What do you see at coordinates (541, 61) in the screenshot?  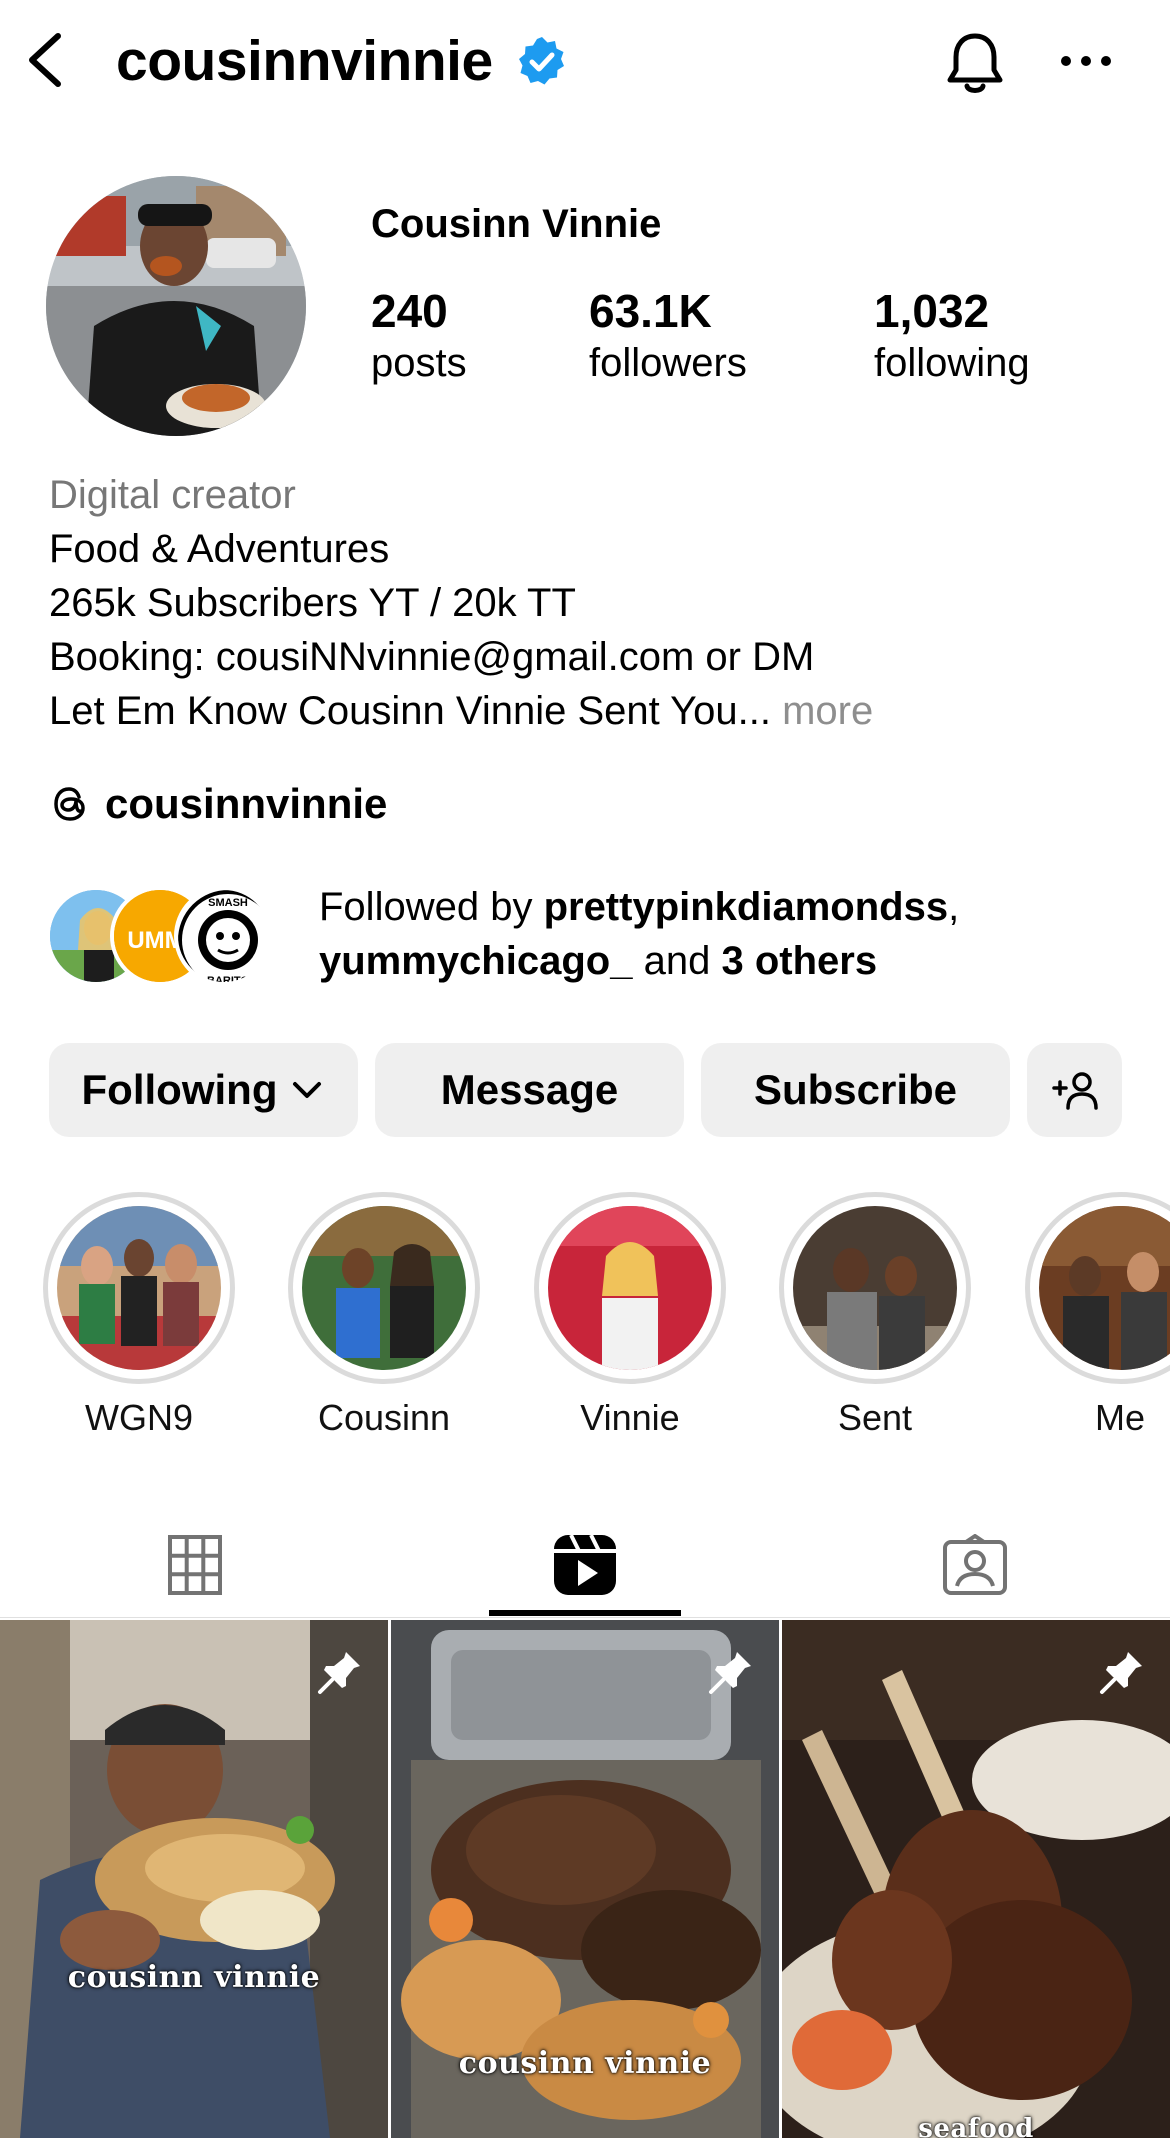 I see `verified-badge-icon` at bounding box center [541, 61].